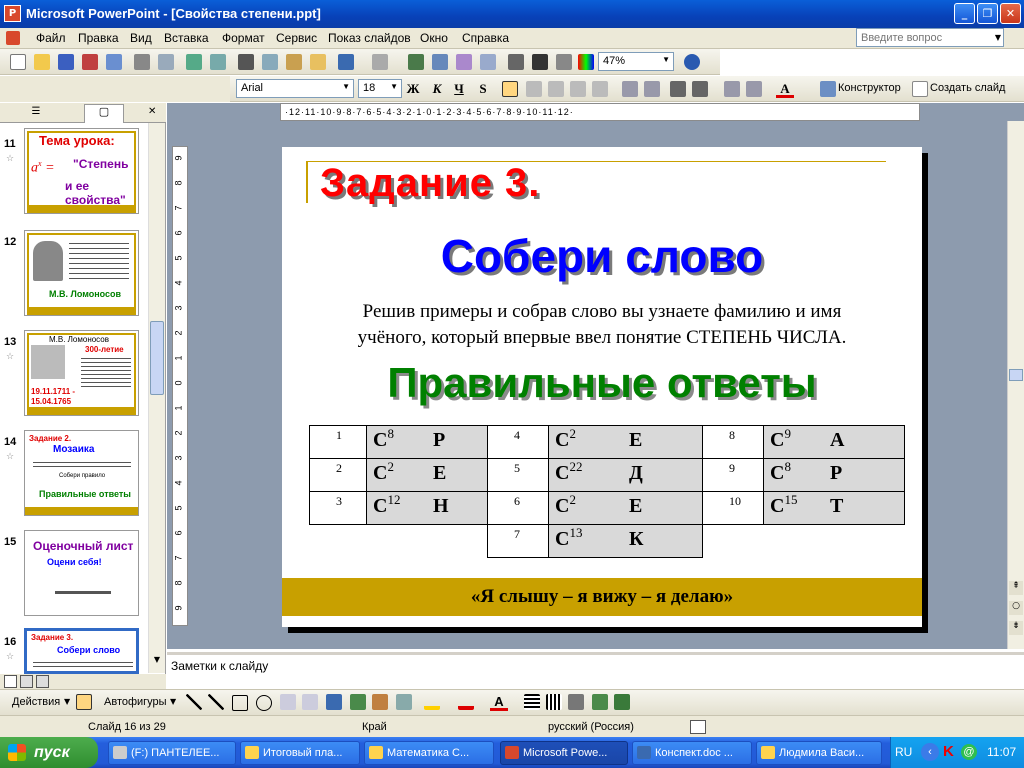 The width and height of the screenshot is (1024, 768). What do you see at coordinates (754, 89) in the screenshot?
I see `increase-indent-icon` at bounding box center [754, 89].